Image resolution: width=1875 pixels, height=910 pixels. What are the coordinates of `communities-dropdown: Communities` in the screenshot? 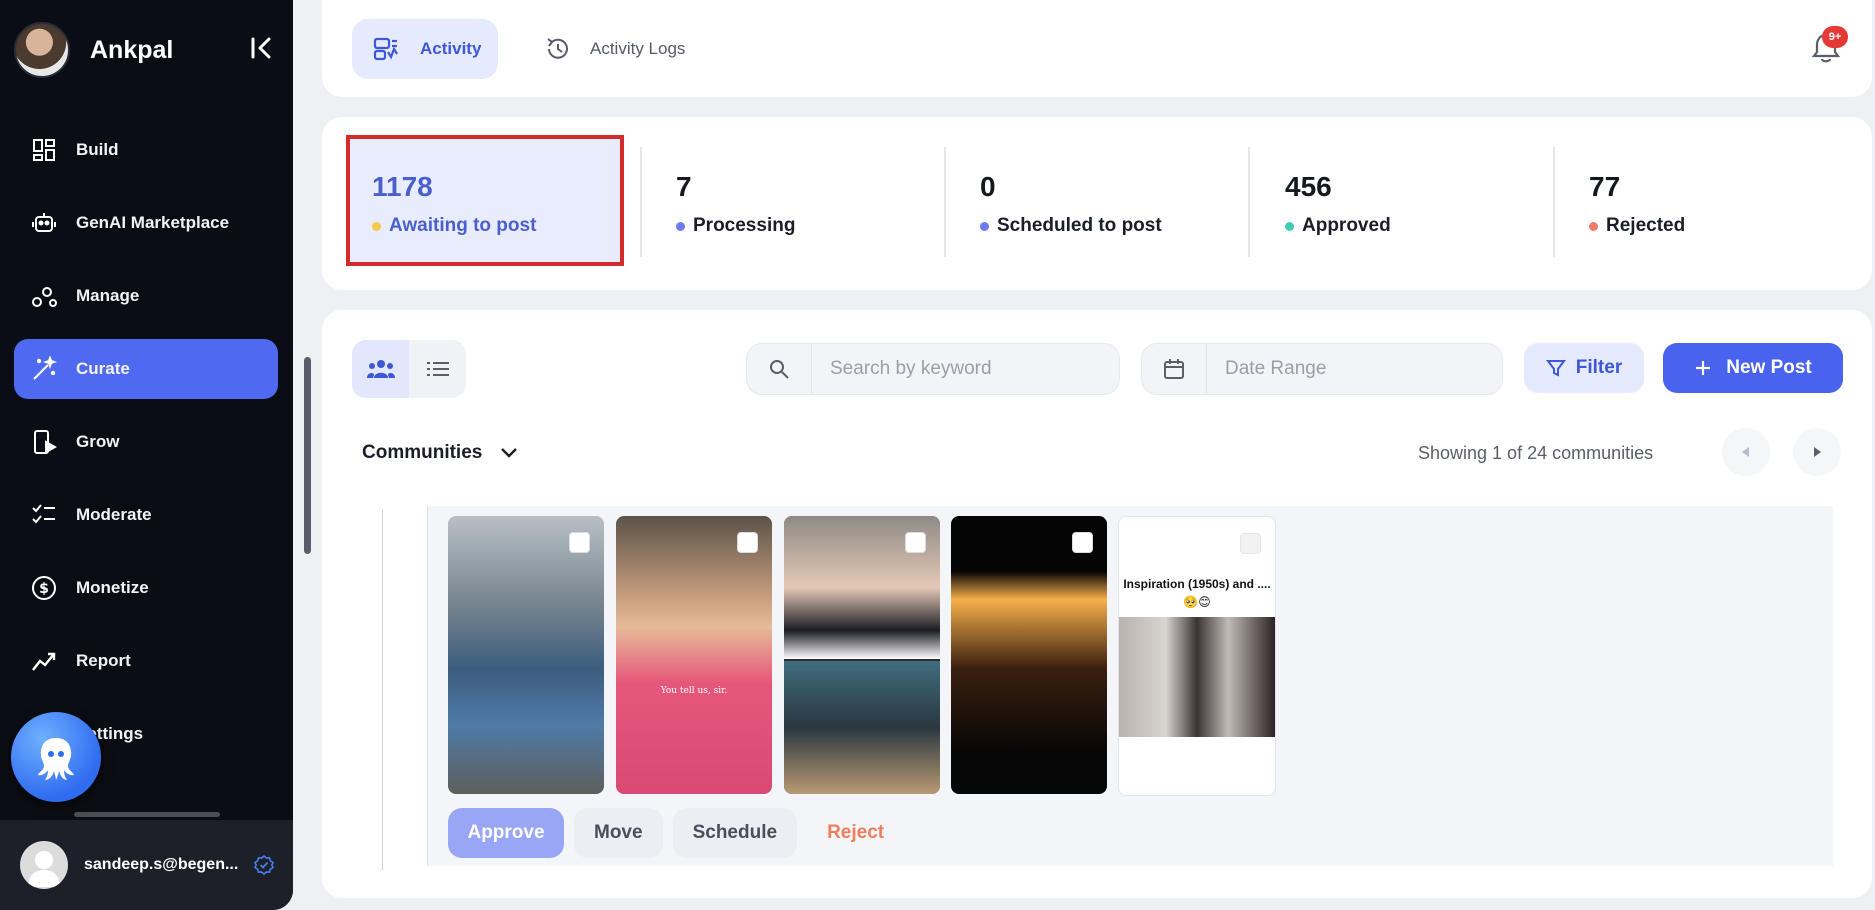 It's located at (441, 453).